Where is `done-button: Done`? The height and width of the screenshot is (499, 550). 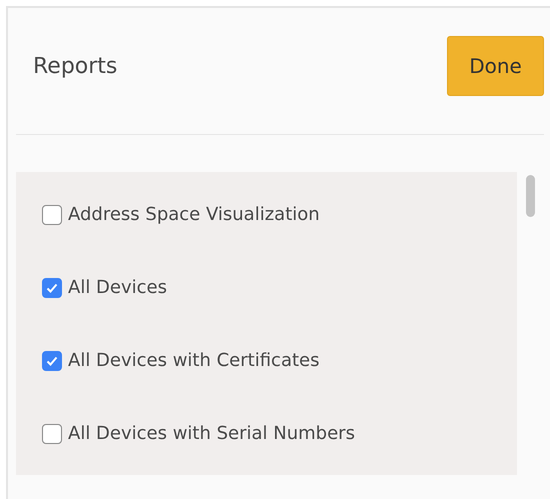
done-button: Done is located at coordinates (495, 66).